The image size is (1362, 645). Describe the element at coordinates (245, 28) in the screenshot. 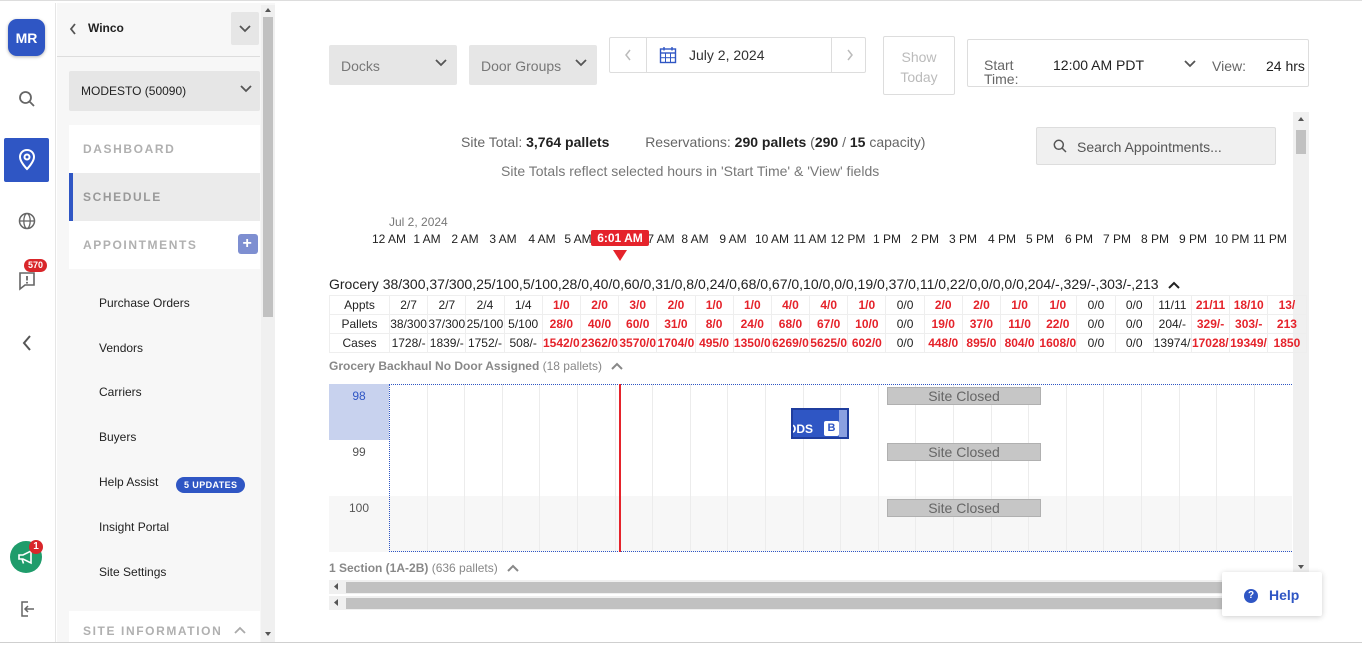

I see `org-dropdown-button` at that location.